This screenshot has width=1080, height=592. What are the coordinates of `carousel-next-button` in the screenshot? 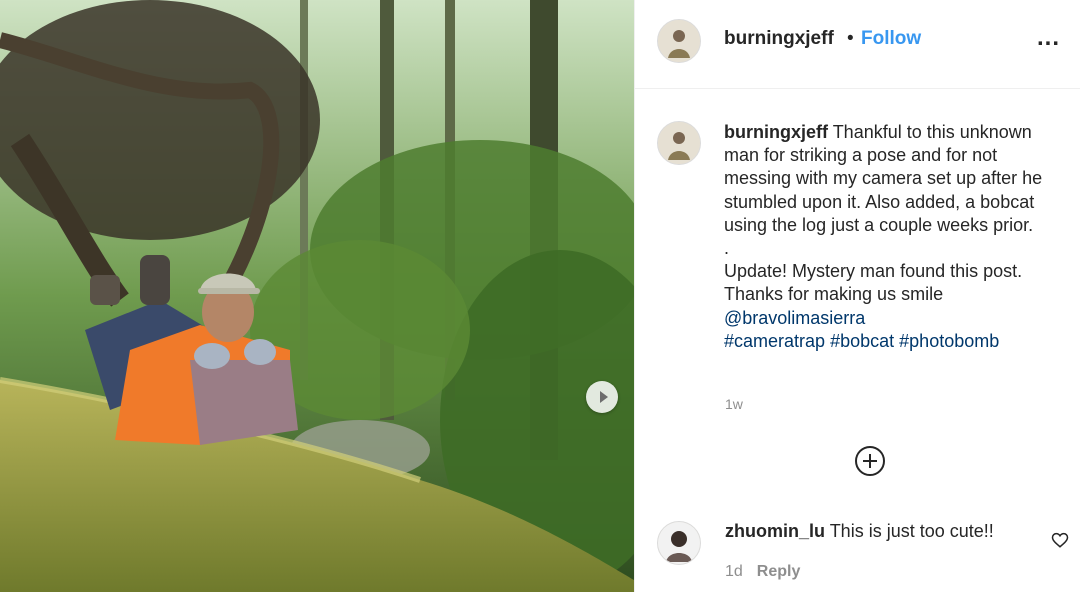 It's located at (602, 397).